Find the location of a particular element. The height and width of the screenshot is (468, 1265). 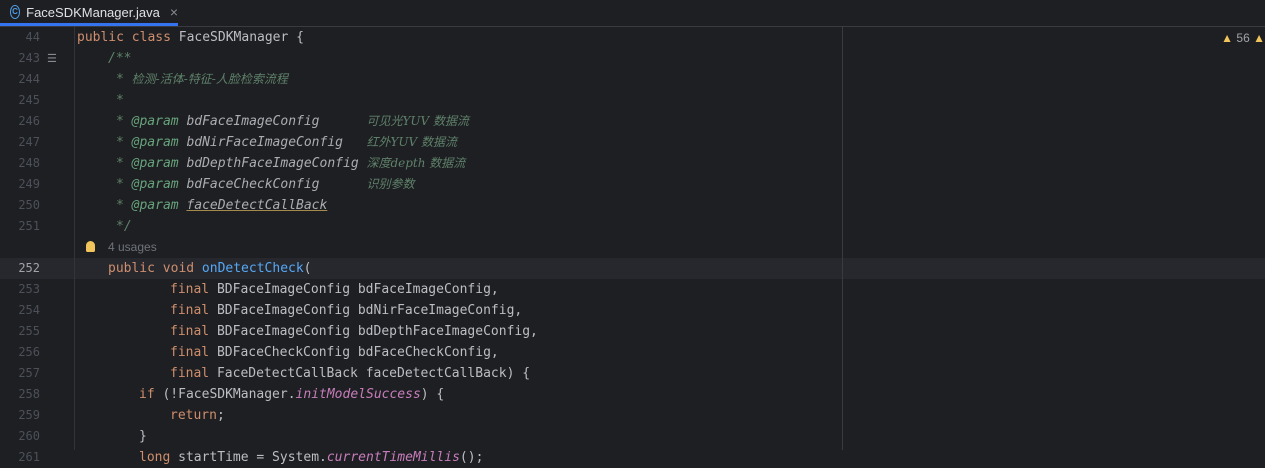

code-text: * is located at coordinates (120, 100).